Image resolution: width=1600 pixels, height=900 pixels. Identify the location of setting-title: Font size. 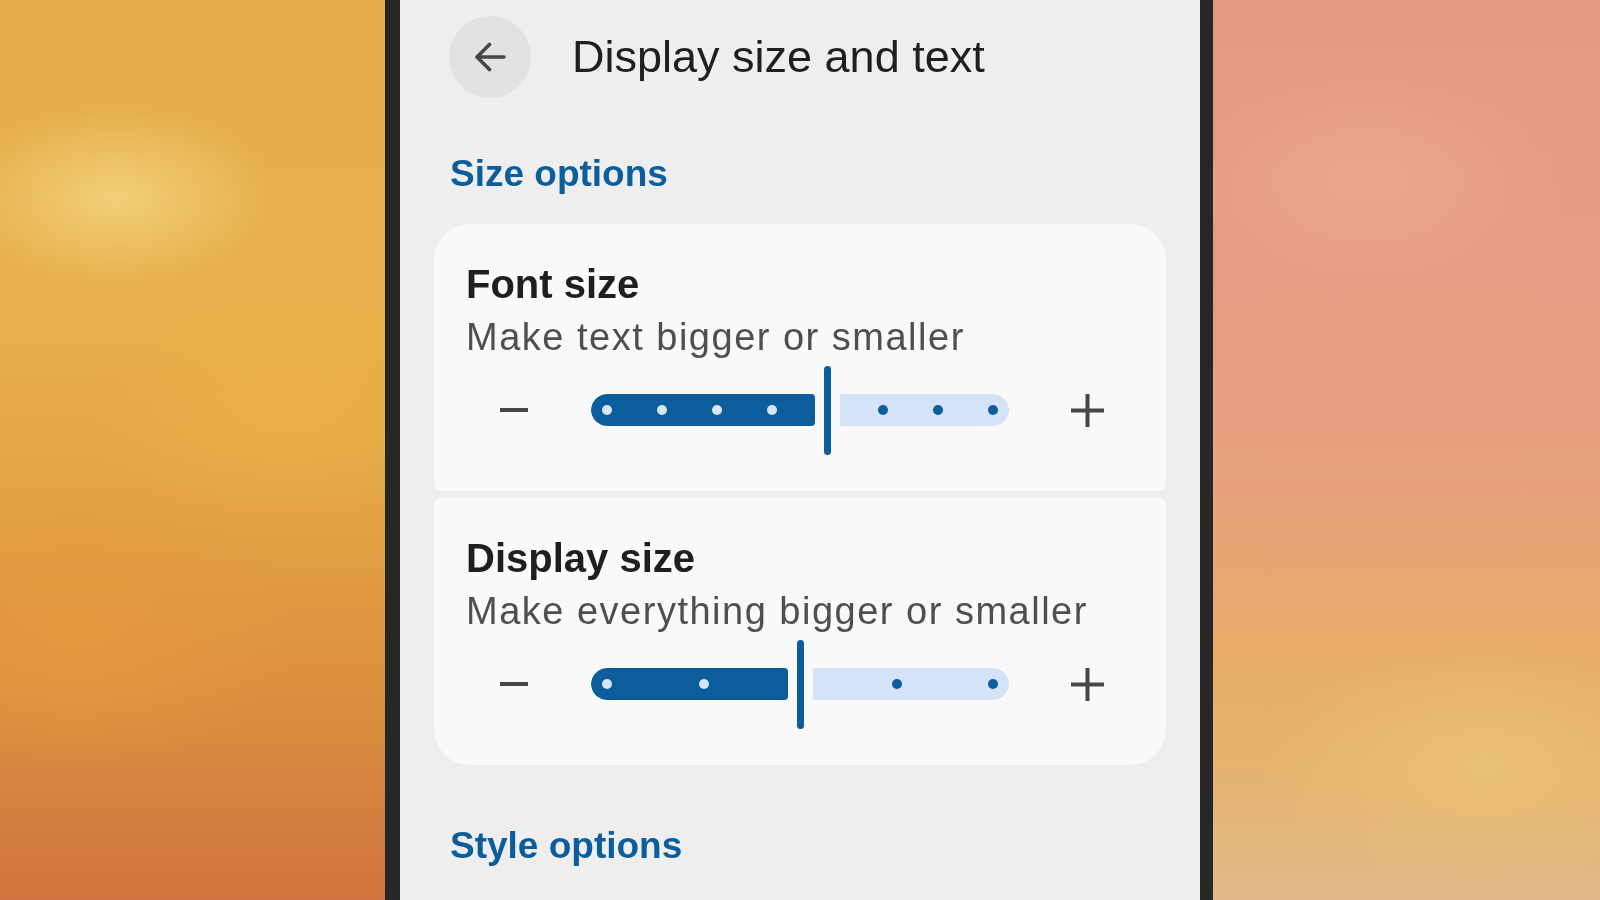
(553, 285).